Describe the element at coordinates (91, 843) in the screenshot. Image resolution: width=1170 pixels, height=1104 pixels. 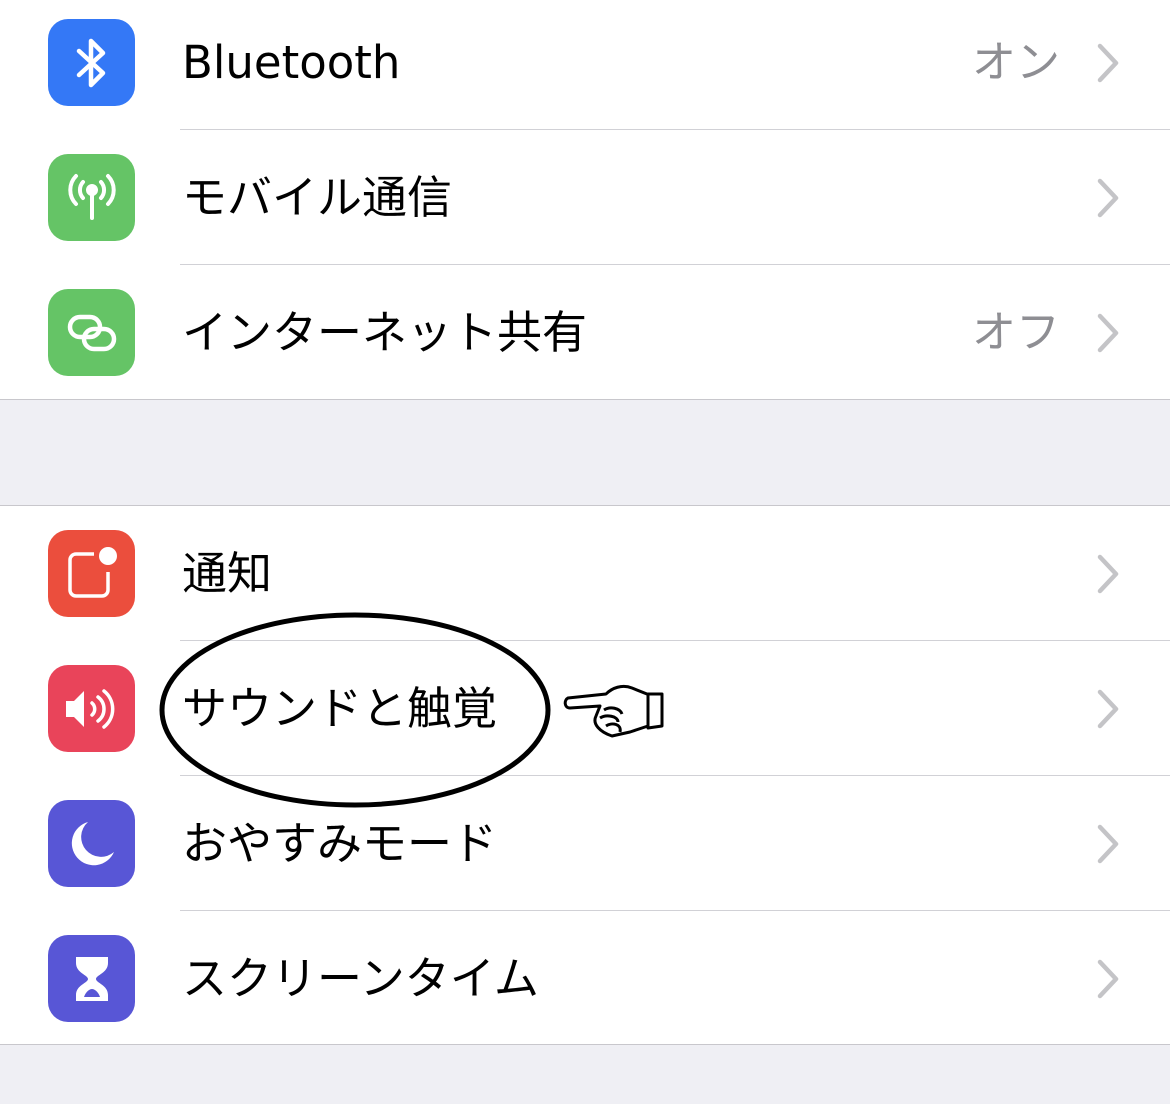
I see `moon-icon` at that location.